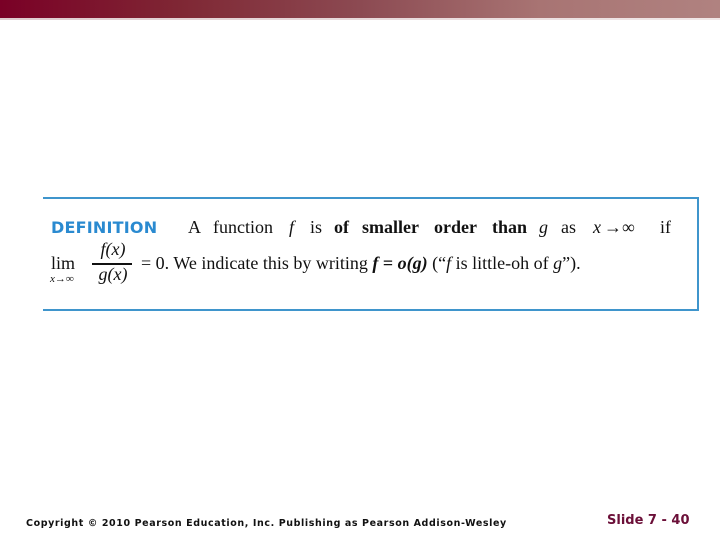  What do you see at coordinates (63, 263) in the screenshot?
I see `limit-operator: lim` at bounding box center [63, 263].